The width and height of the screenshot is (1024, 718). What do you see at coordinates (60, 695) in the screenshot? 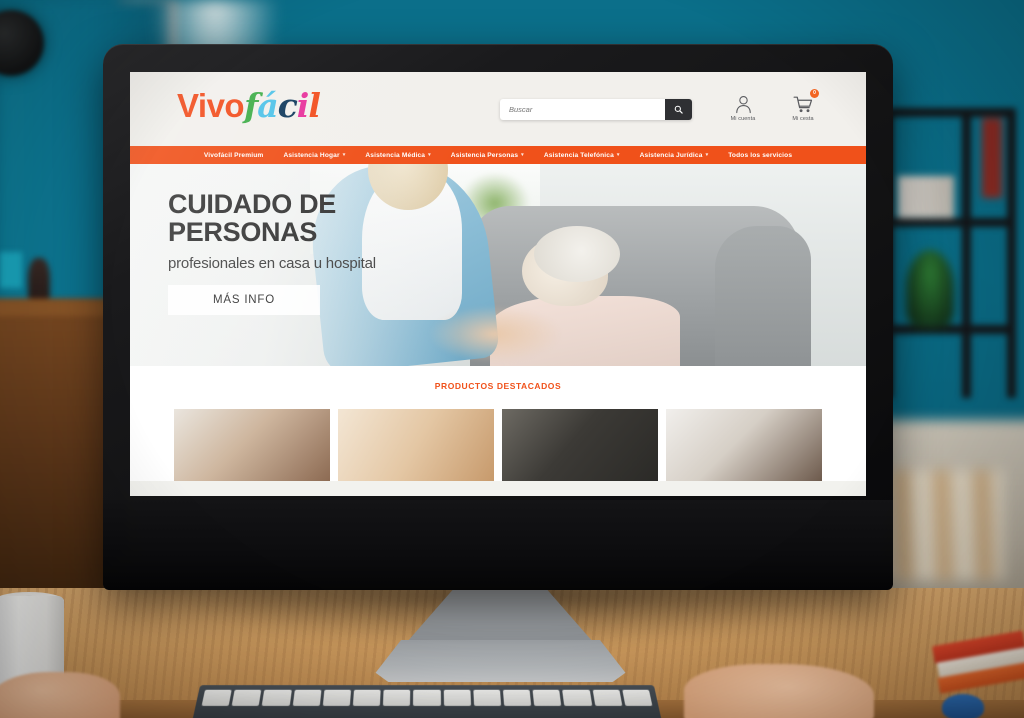
I see `left-hand` at bounding box center [60, 695].